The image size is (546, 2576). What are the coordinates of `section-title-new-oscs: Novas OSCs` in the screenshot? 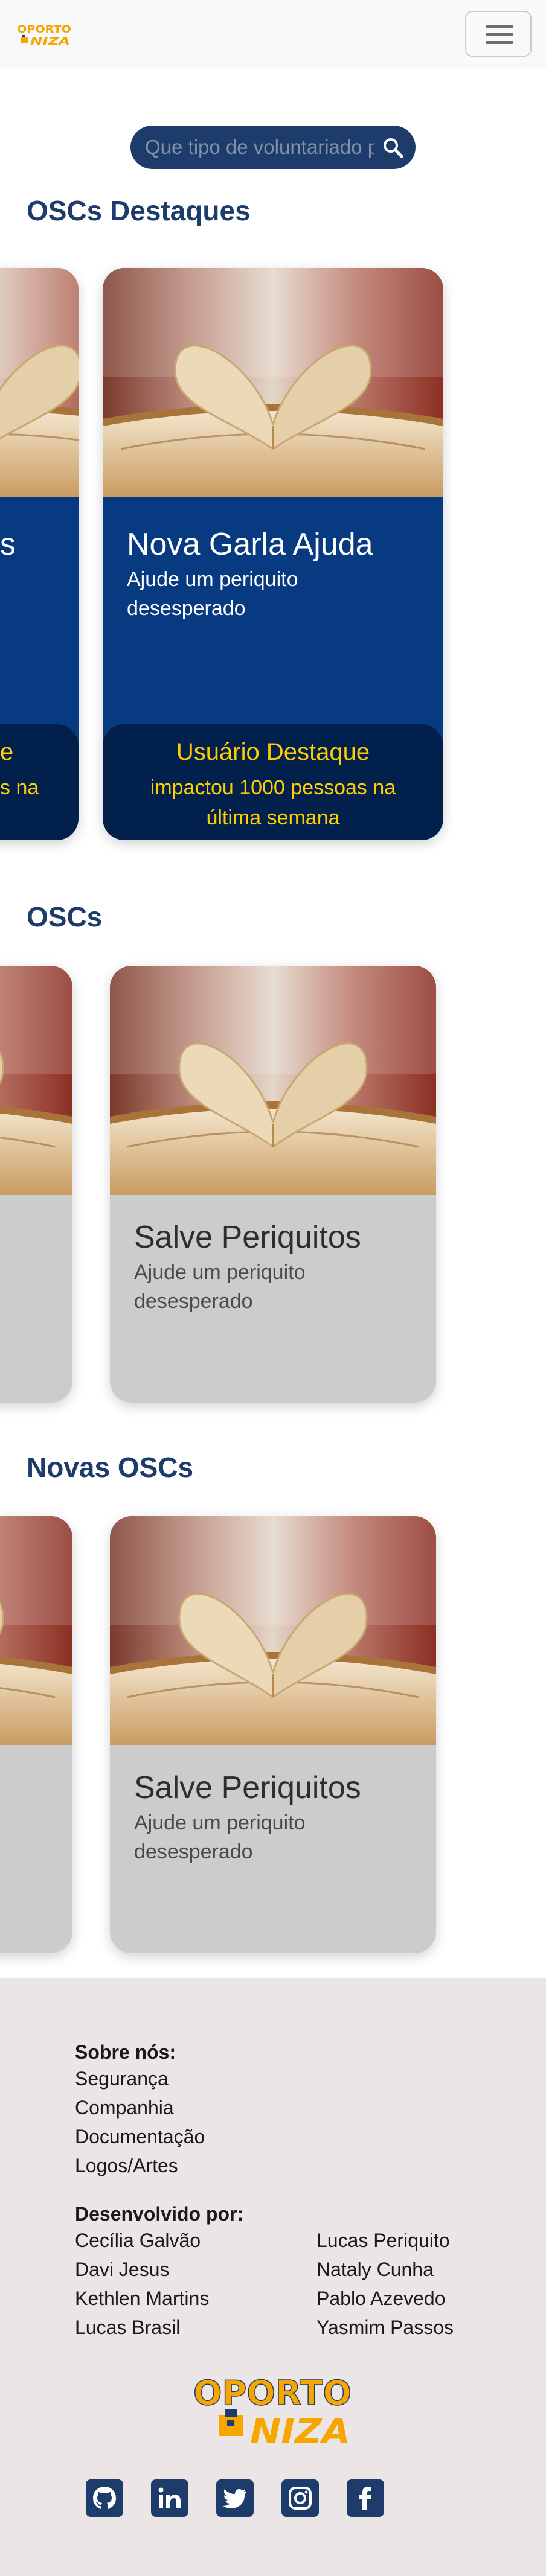 It's located at (110, 1467).